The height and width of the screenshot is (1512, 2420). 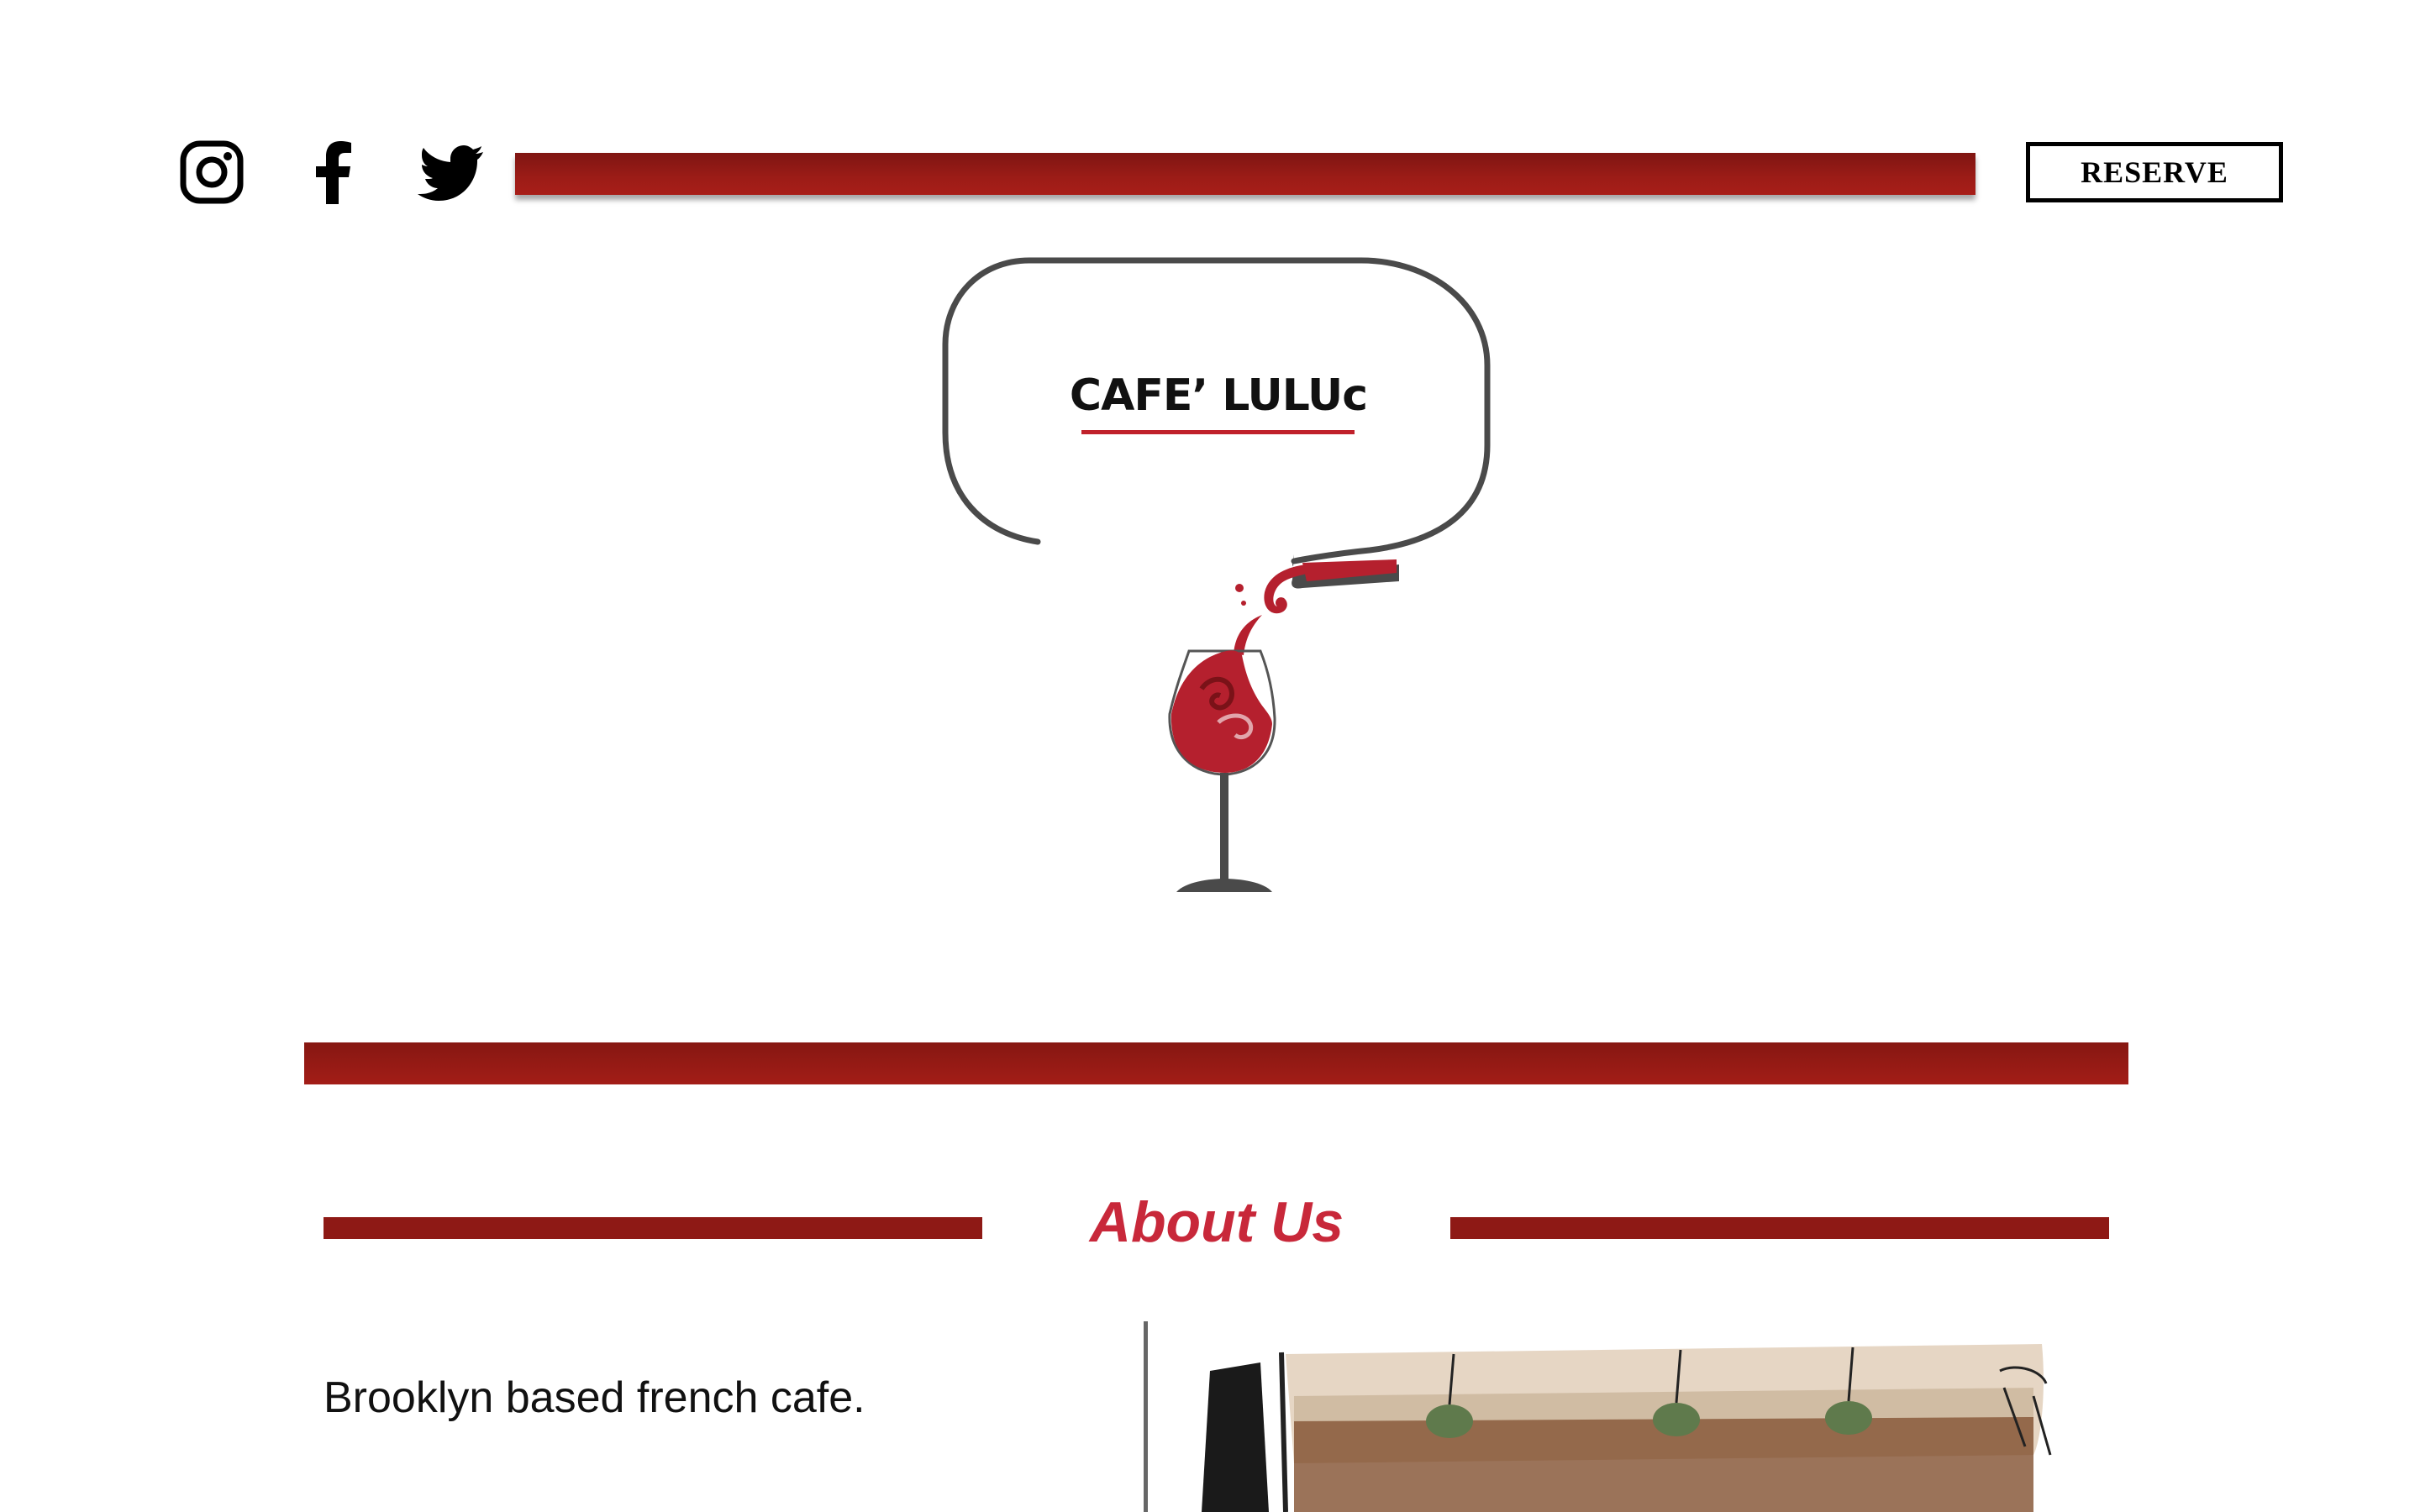 What do you see at coordinates (333, 172) in the screenshot?
I see `facebook-icon` at bounding box center [333, 172].